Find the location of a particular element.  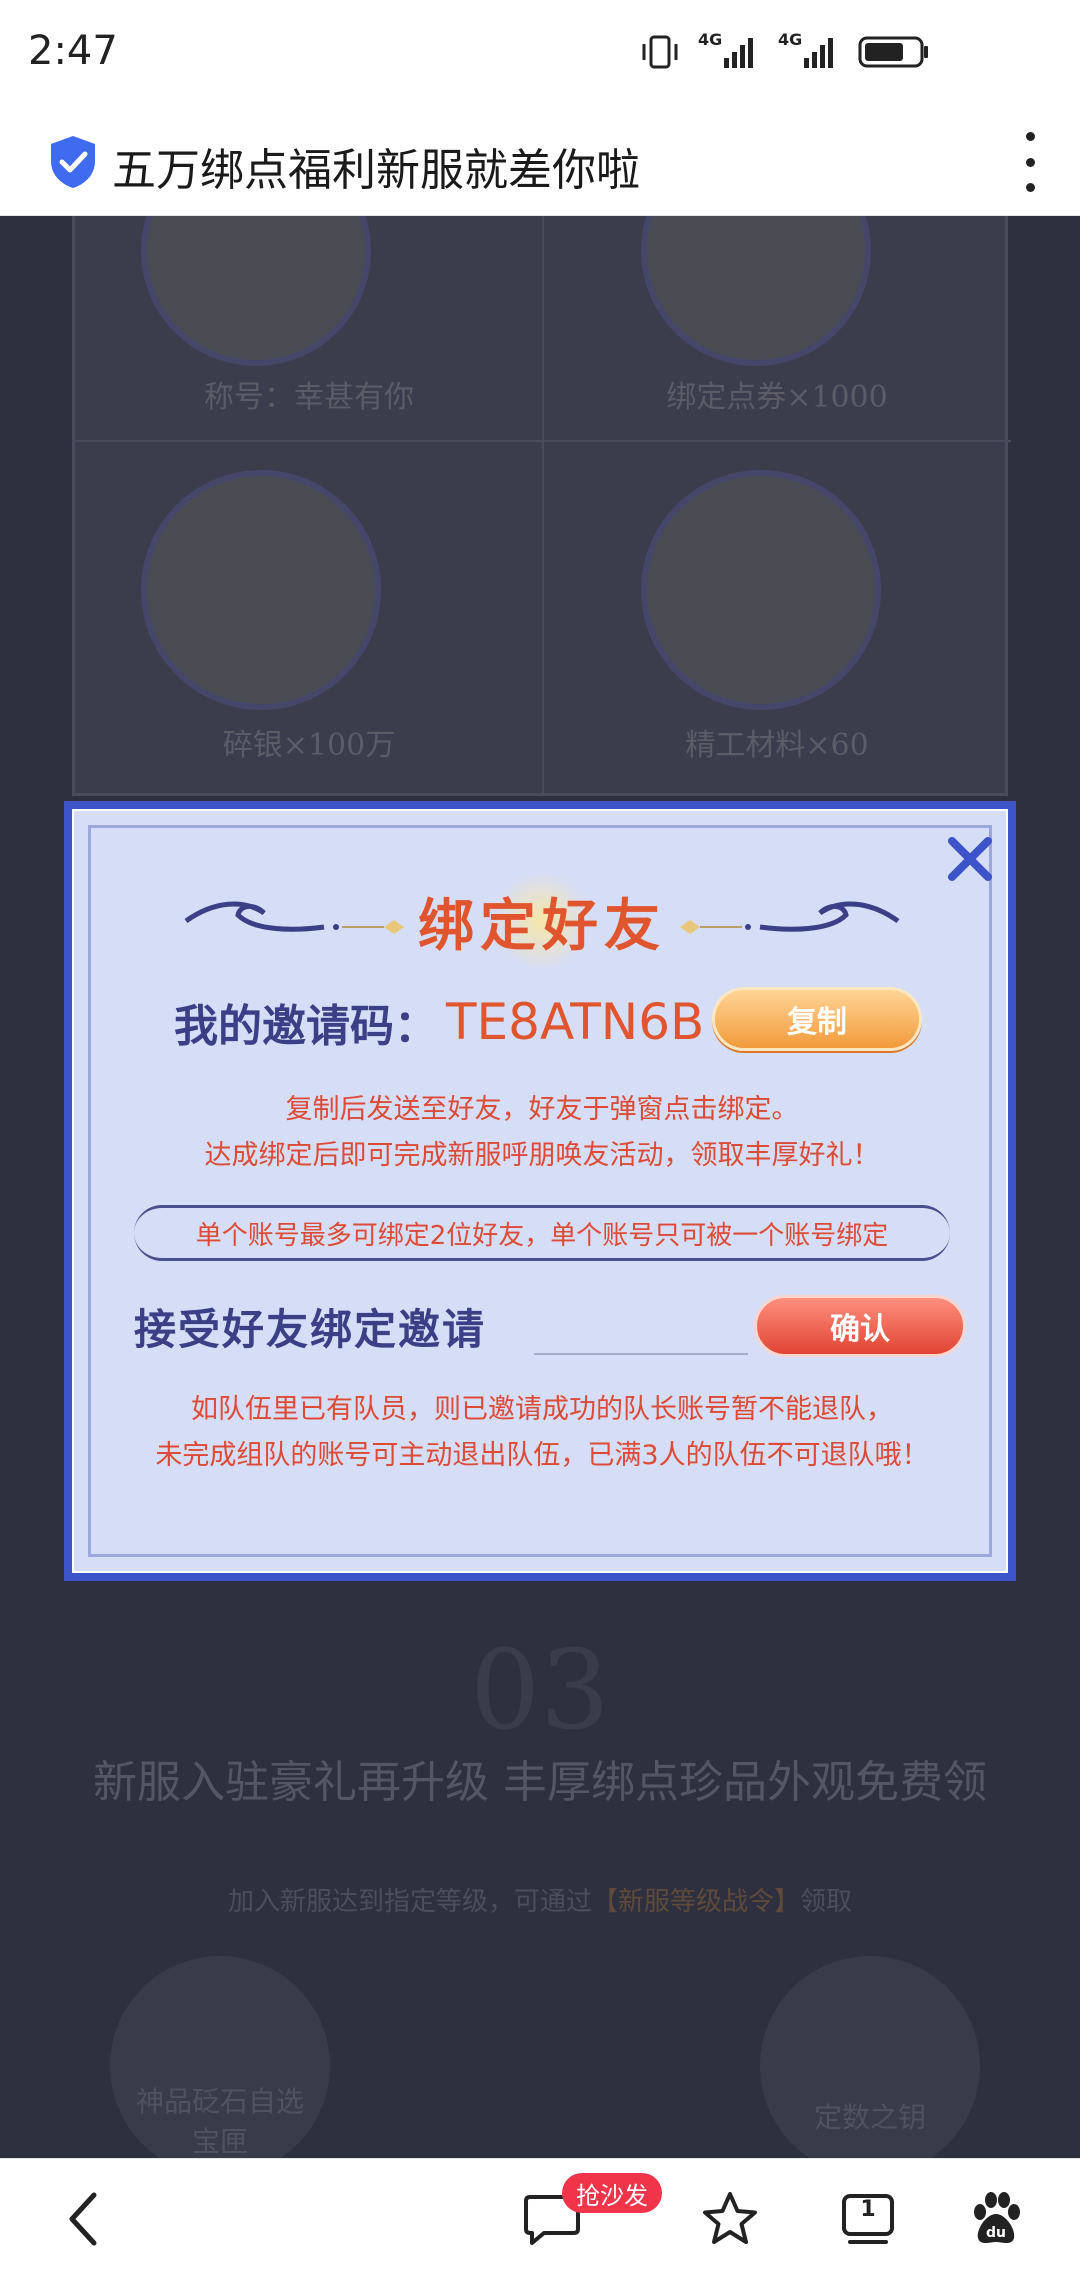

invite-code: TE8ATN6B is located at coordinates (575, 1022).